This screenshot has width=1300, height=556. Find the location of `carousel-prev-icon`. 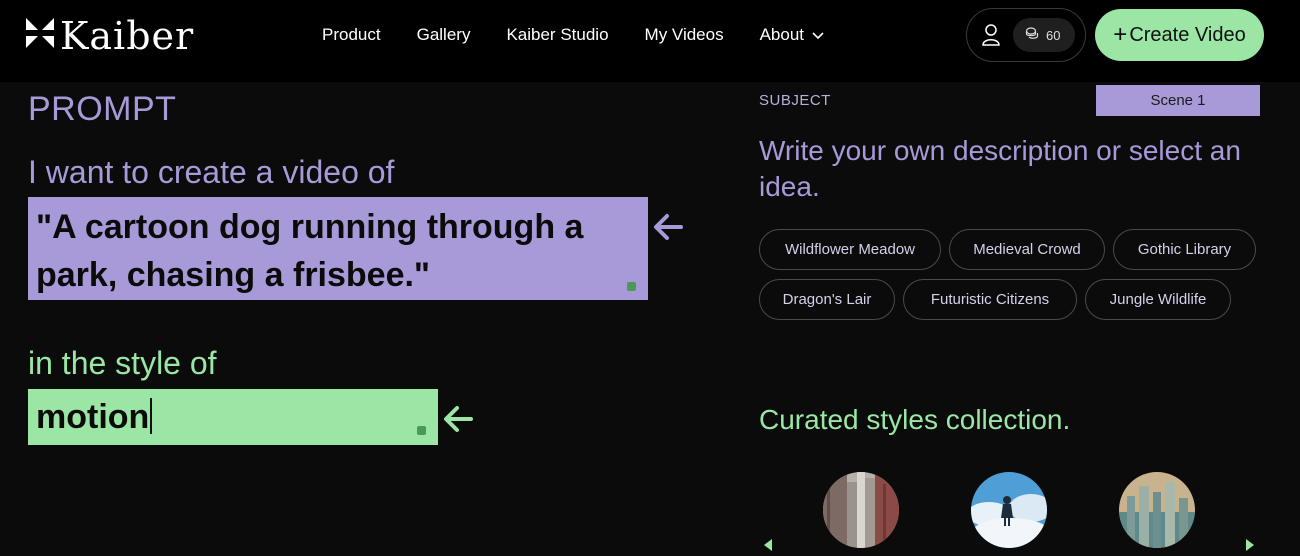

carousel-prev-icon is located at coordinates (768, 547).